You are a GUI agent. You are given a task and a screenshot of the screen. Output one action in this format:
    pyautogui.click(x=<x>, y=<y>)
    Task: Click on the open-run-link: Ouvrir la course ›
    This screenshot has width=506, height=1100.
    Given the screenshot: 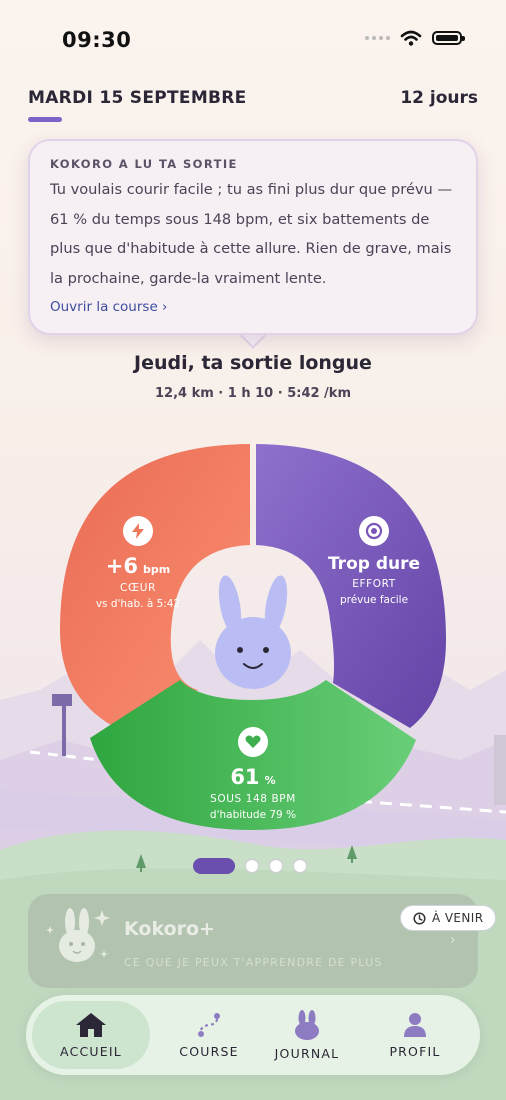 What is the action you would take?
    pyautogui.click(x=253, y=307)
    